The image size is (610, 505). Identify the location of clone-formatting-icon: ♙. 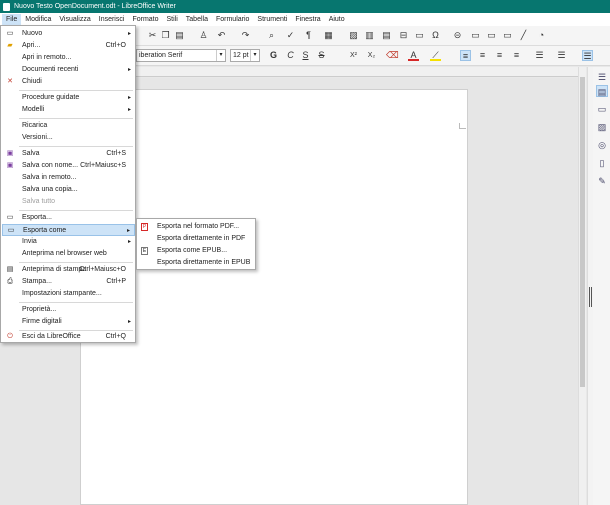
(203, 35).